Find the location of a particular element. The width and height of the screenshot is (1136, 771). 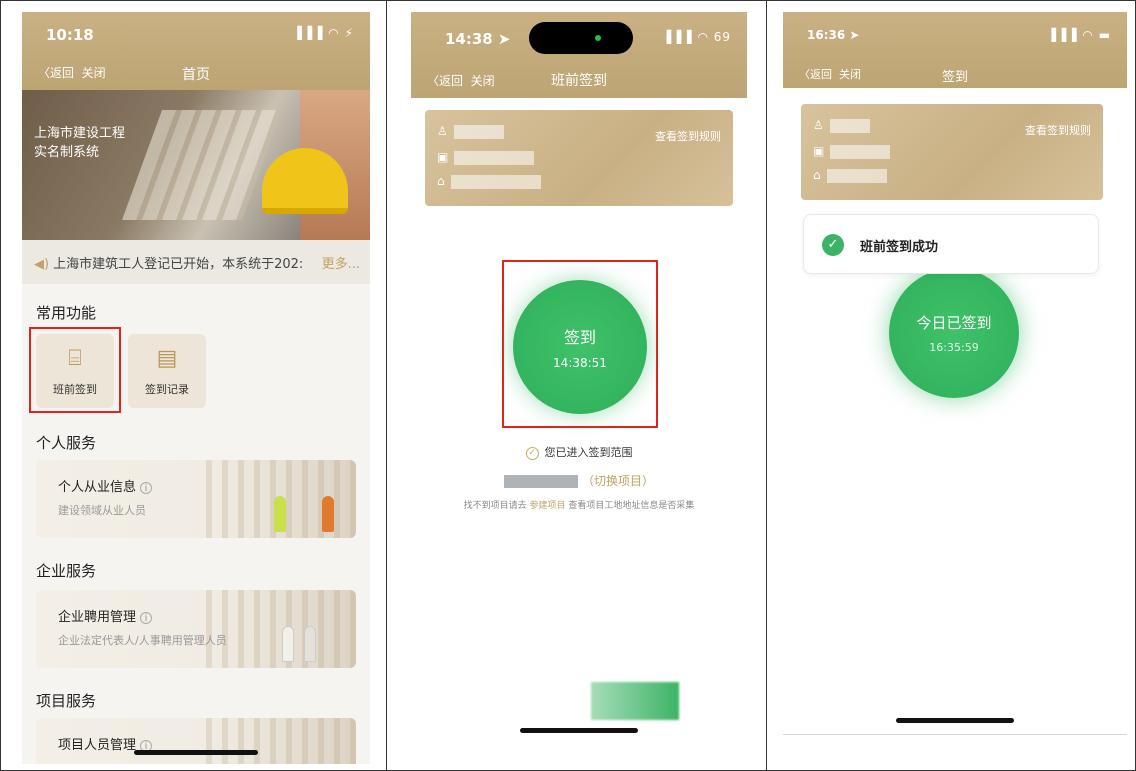

calendar-check-icon: ▤ is located at coordinates (167, 358).